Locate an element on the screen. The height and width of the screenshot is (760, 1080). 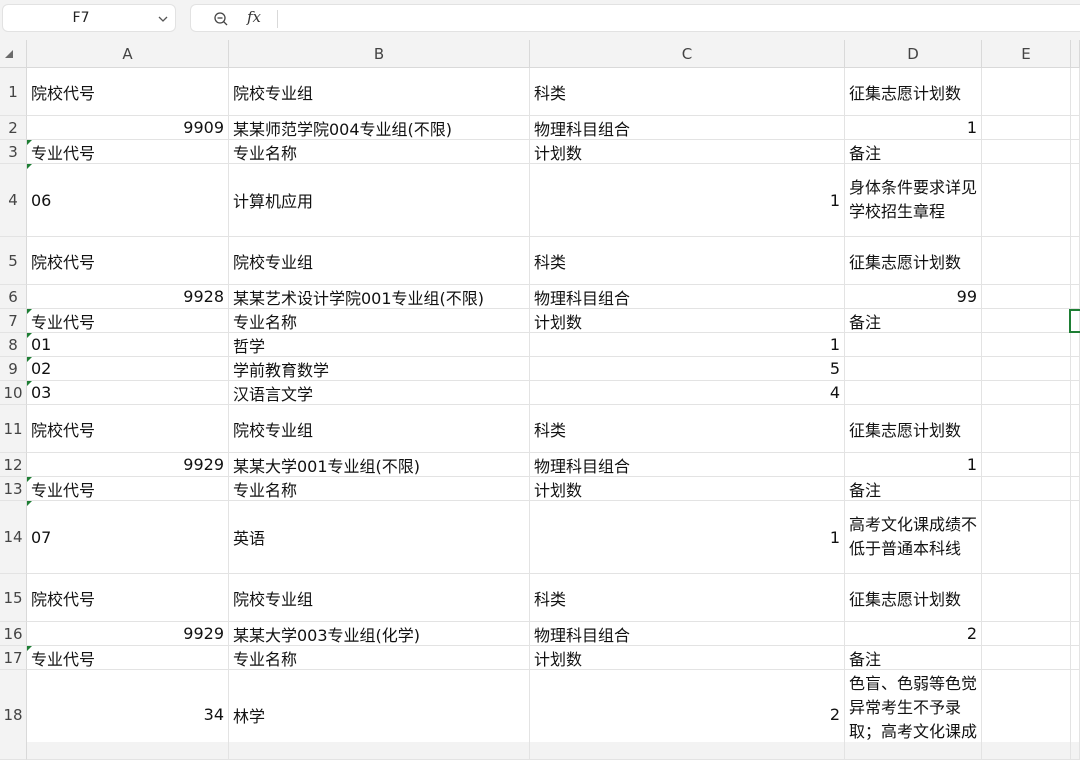
row-header-8: 8 is located at coordinates (13, 345).